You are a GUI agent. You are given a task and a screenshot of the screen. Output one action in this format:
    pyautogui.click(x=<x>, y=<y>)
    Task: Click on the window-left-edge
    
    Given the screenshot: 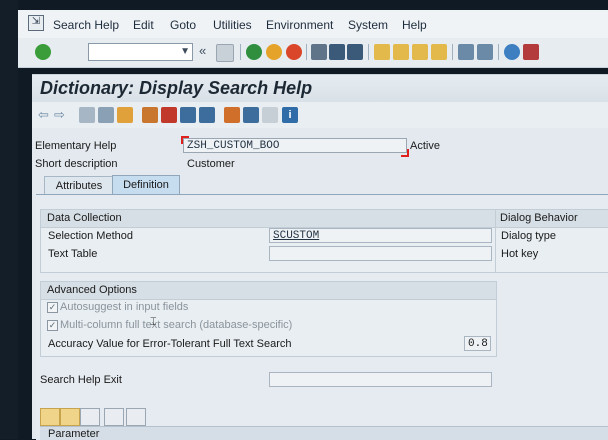 What is the action you would take?
    pyautogui.click(x=9, y=219)
    